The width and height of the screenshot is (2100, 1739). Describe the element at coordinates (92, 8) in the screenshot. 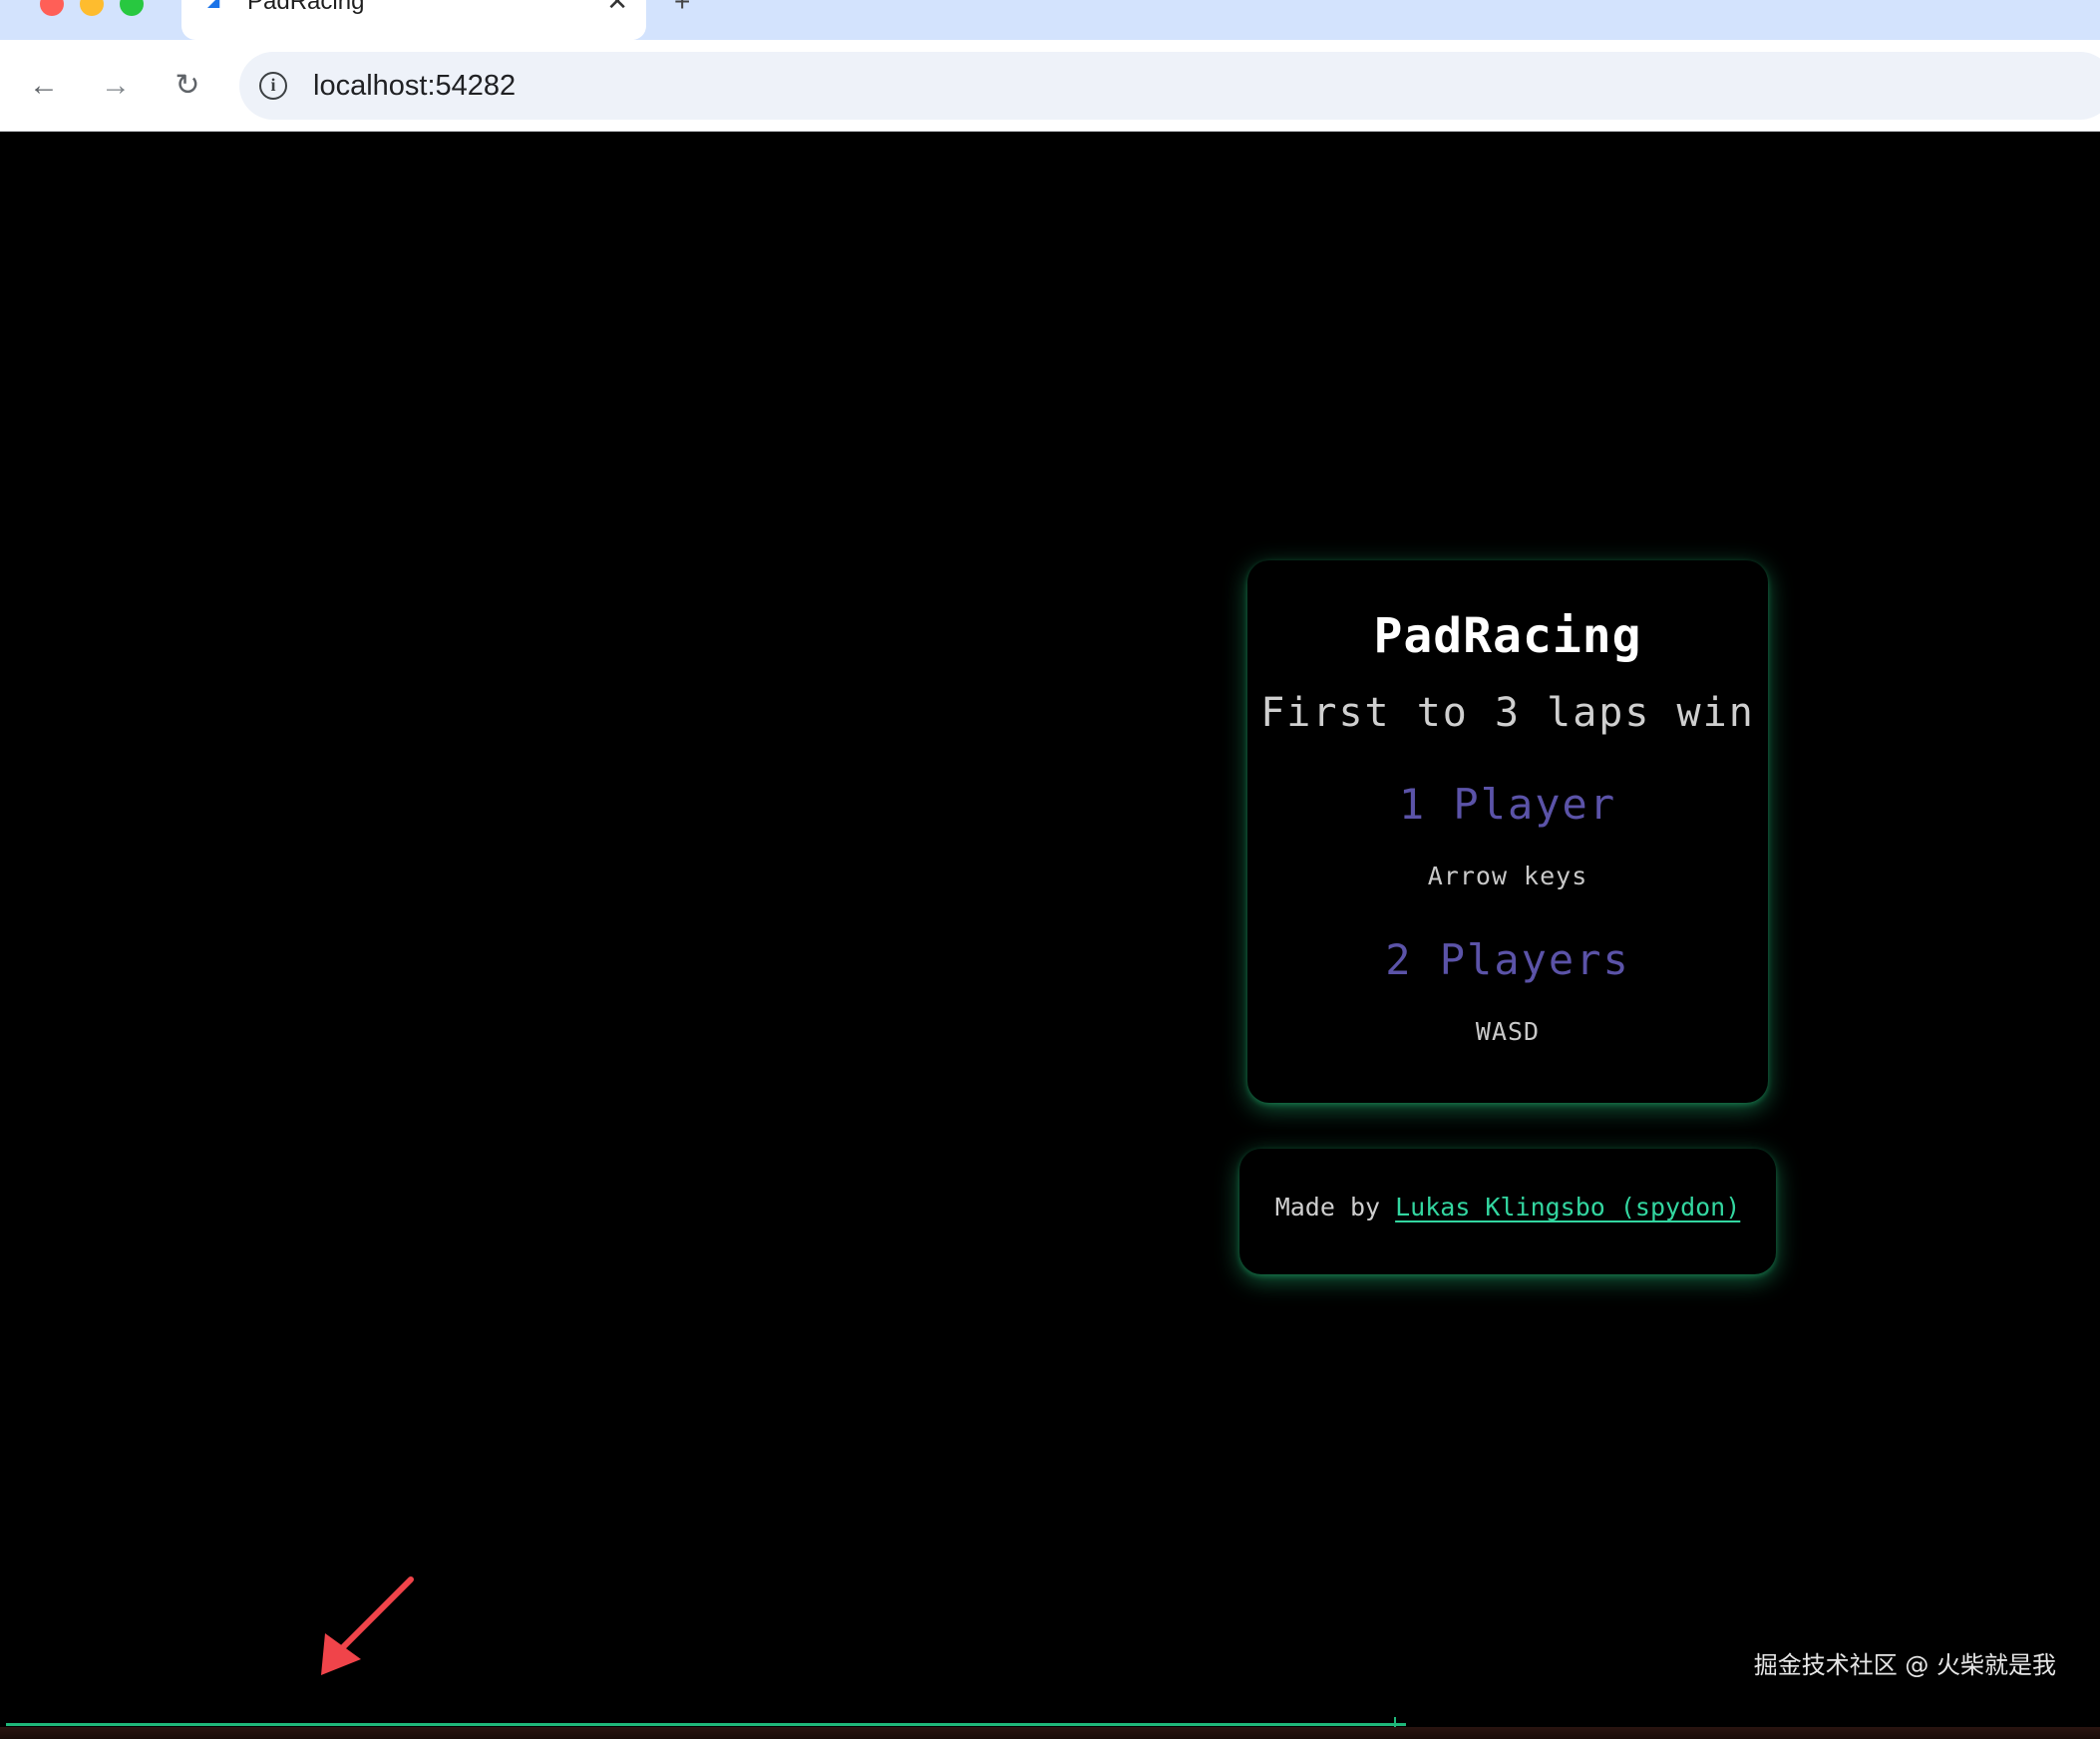

I see `minimize-window-button` at that location.